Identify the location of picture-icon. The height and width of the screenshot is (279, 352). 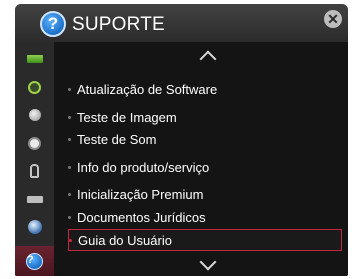
(34, 59).